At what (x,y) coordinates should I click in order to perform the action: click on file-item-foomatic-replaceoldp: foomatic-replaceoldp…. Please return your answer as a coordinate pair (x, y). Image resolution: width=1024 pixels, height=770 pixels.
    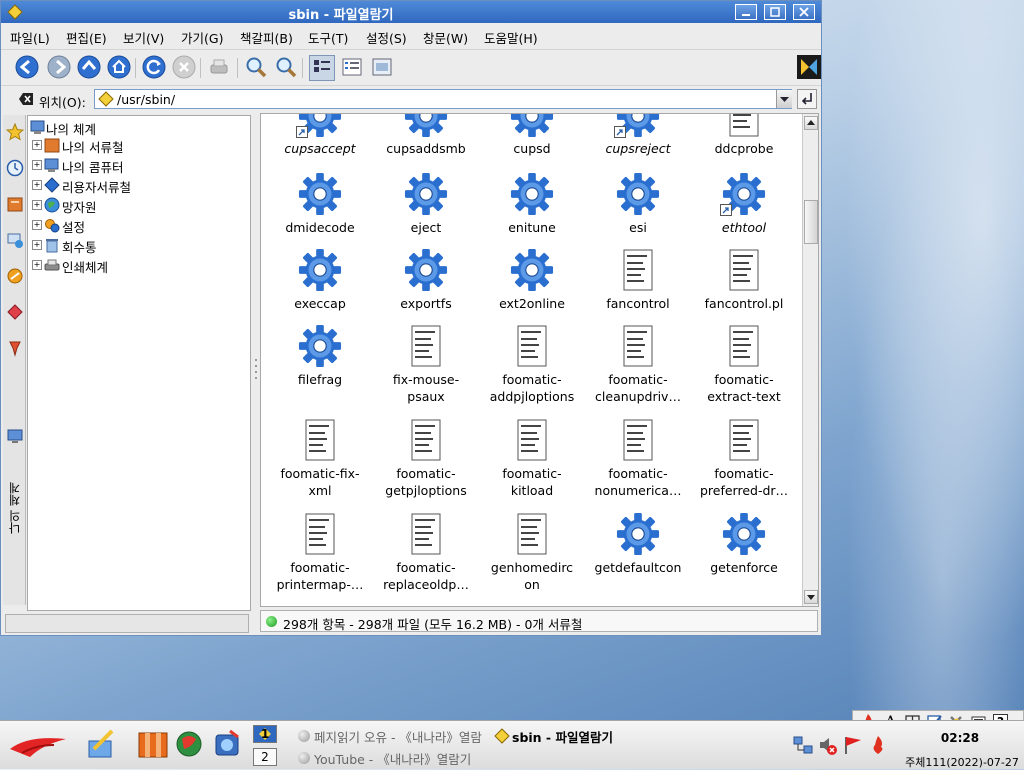
    Looking at the image, I should click on (426, 554).